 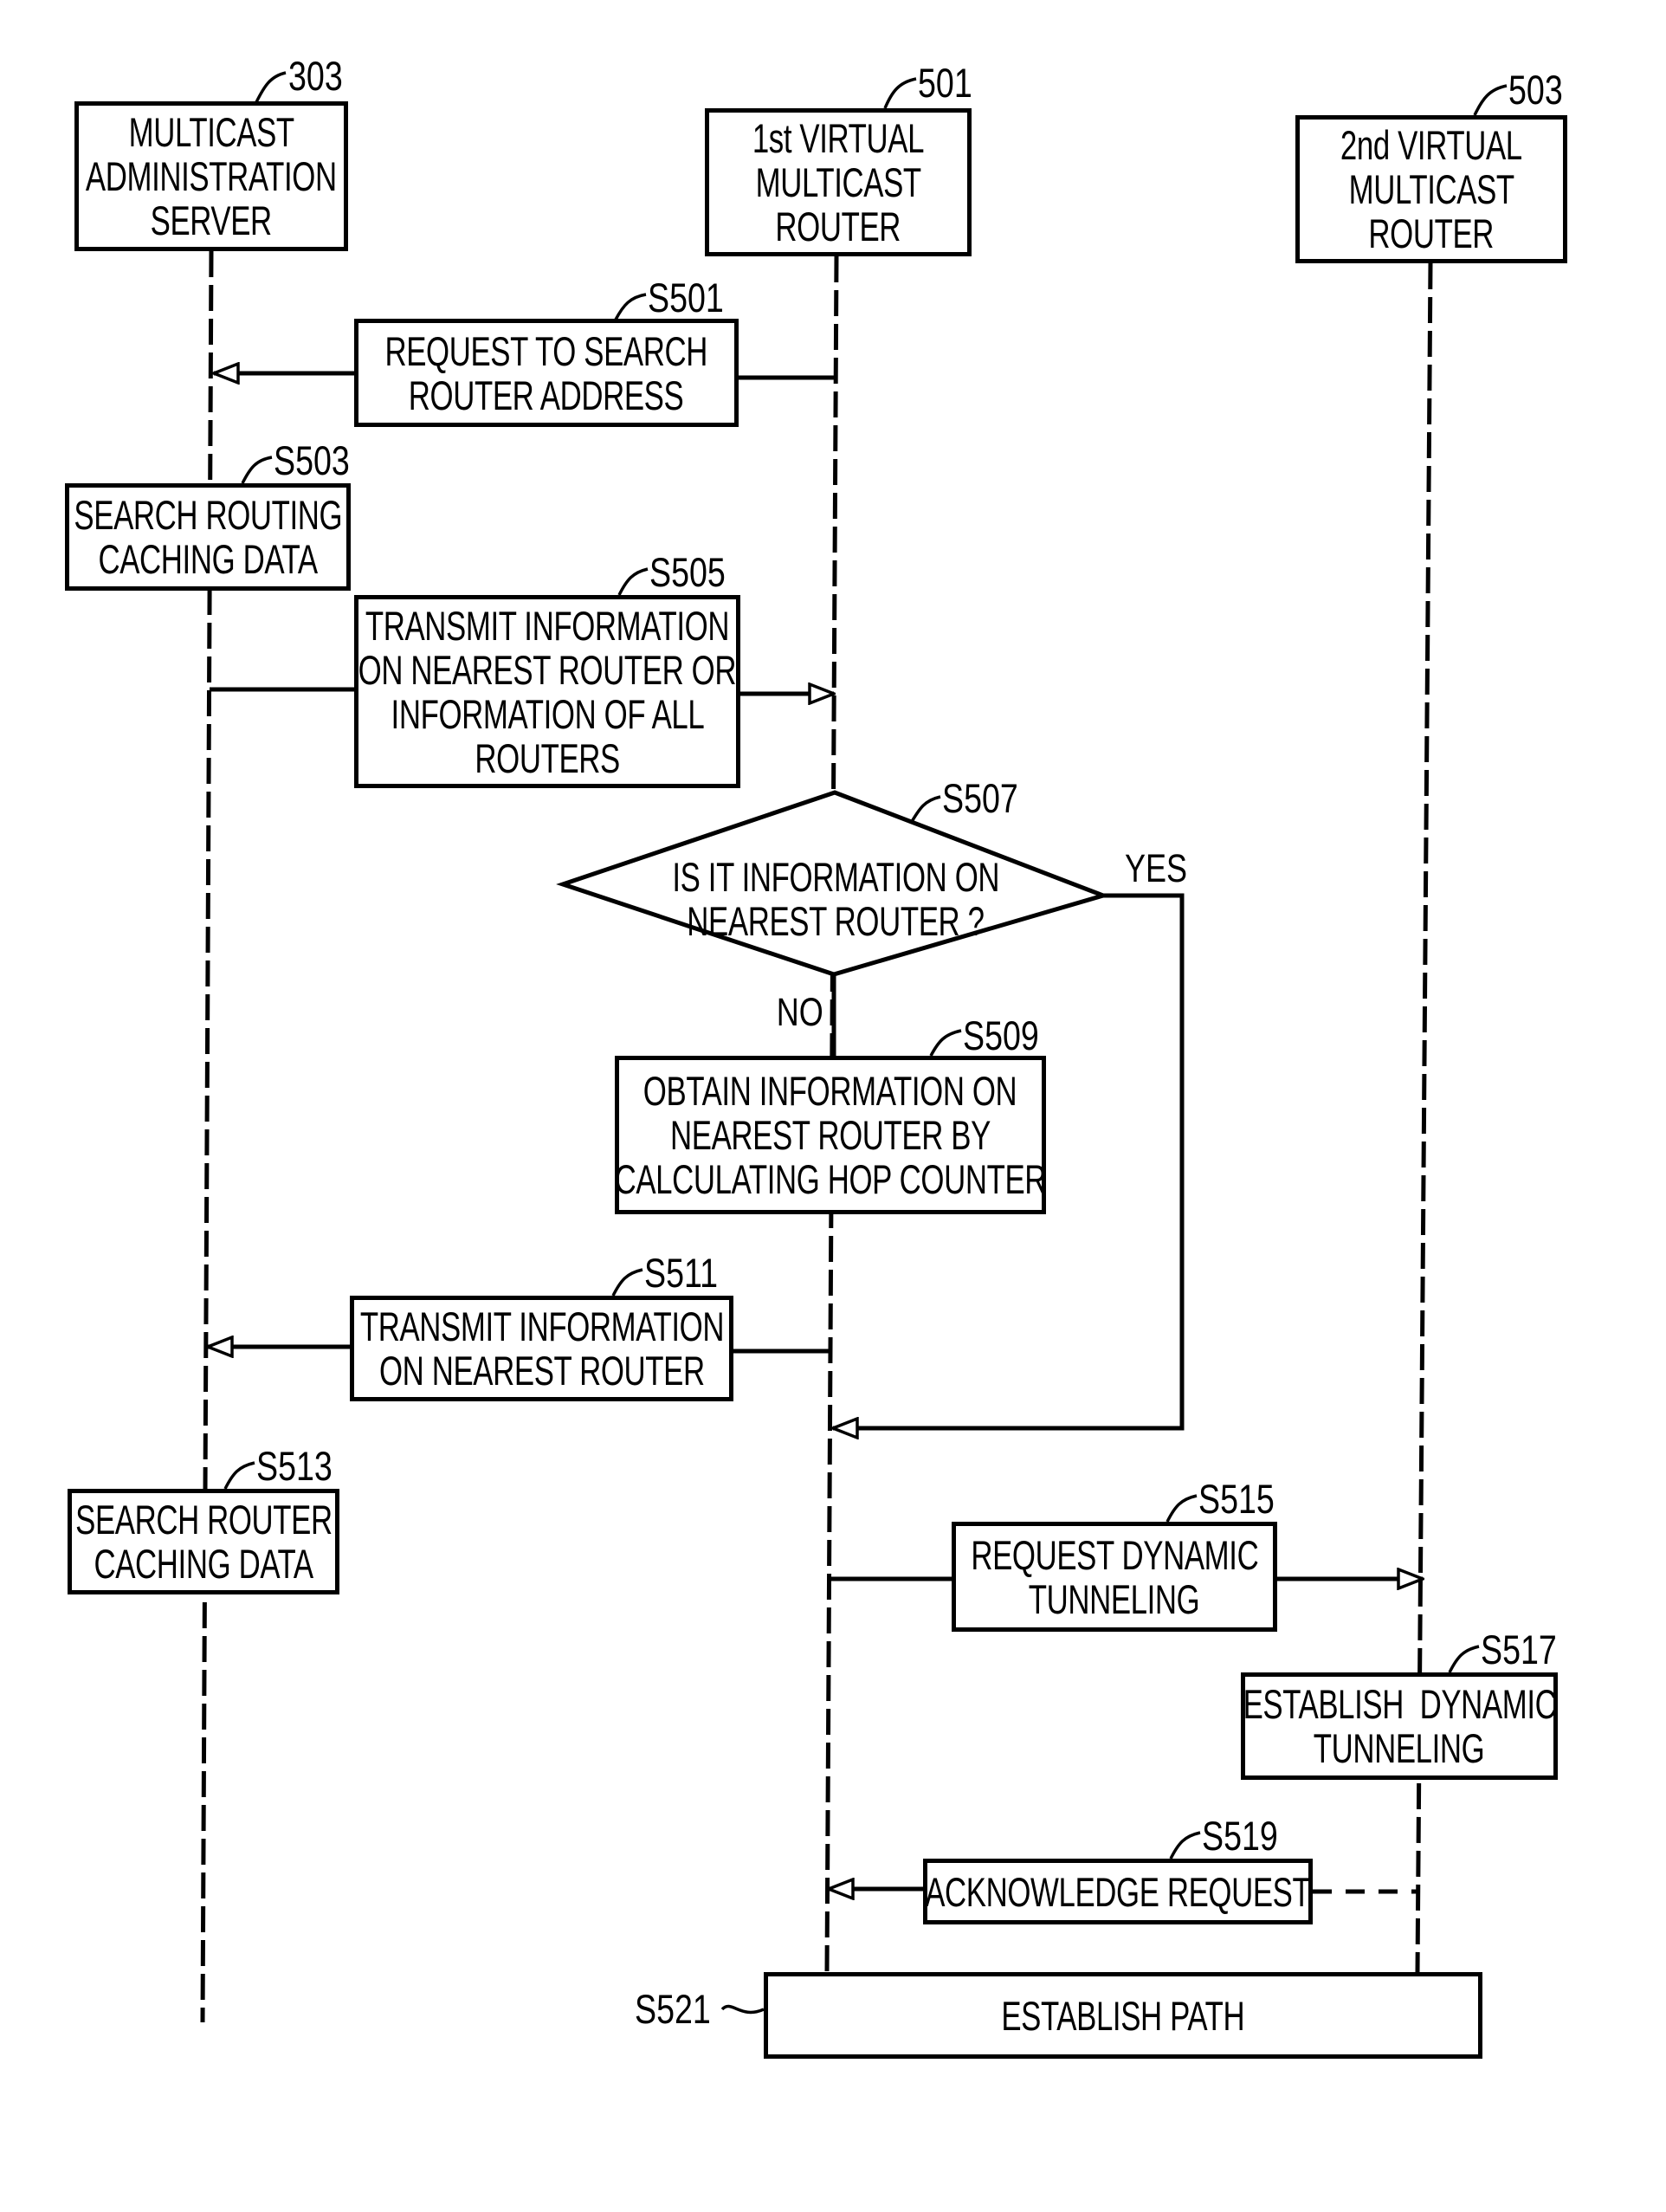 What do you see at coordinates (686, 297) in the screenshot?
I see `step-ref-s501: S501` at bounding box center [686, 297].